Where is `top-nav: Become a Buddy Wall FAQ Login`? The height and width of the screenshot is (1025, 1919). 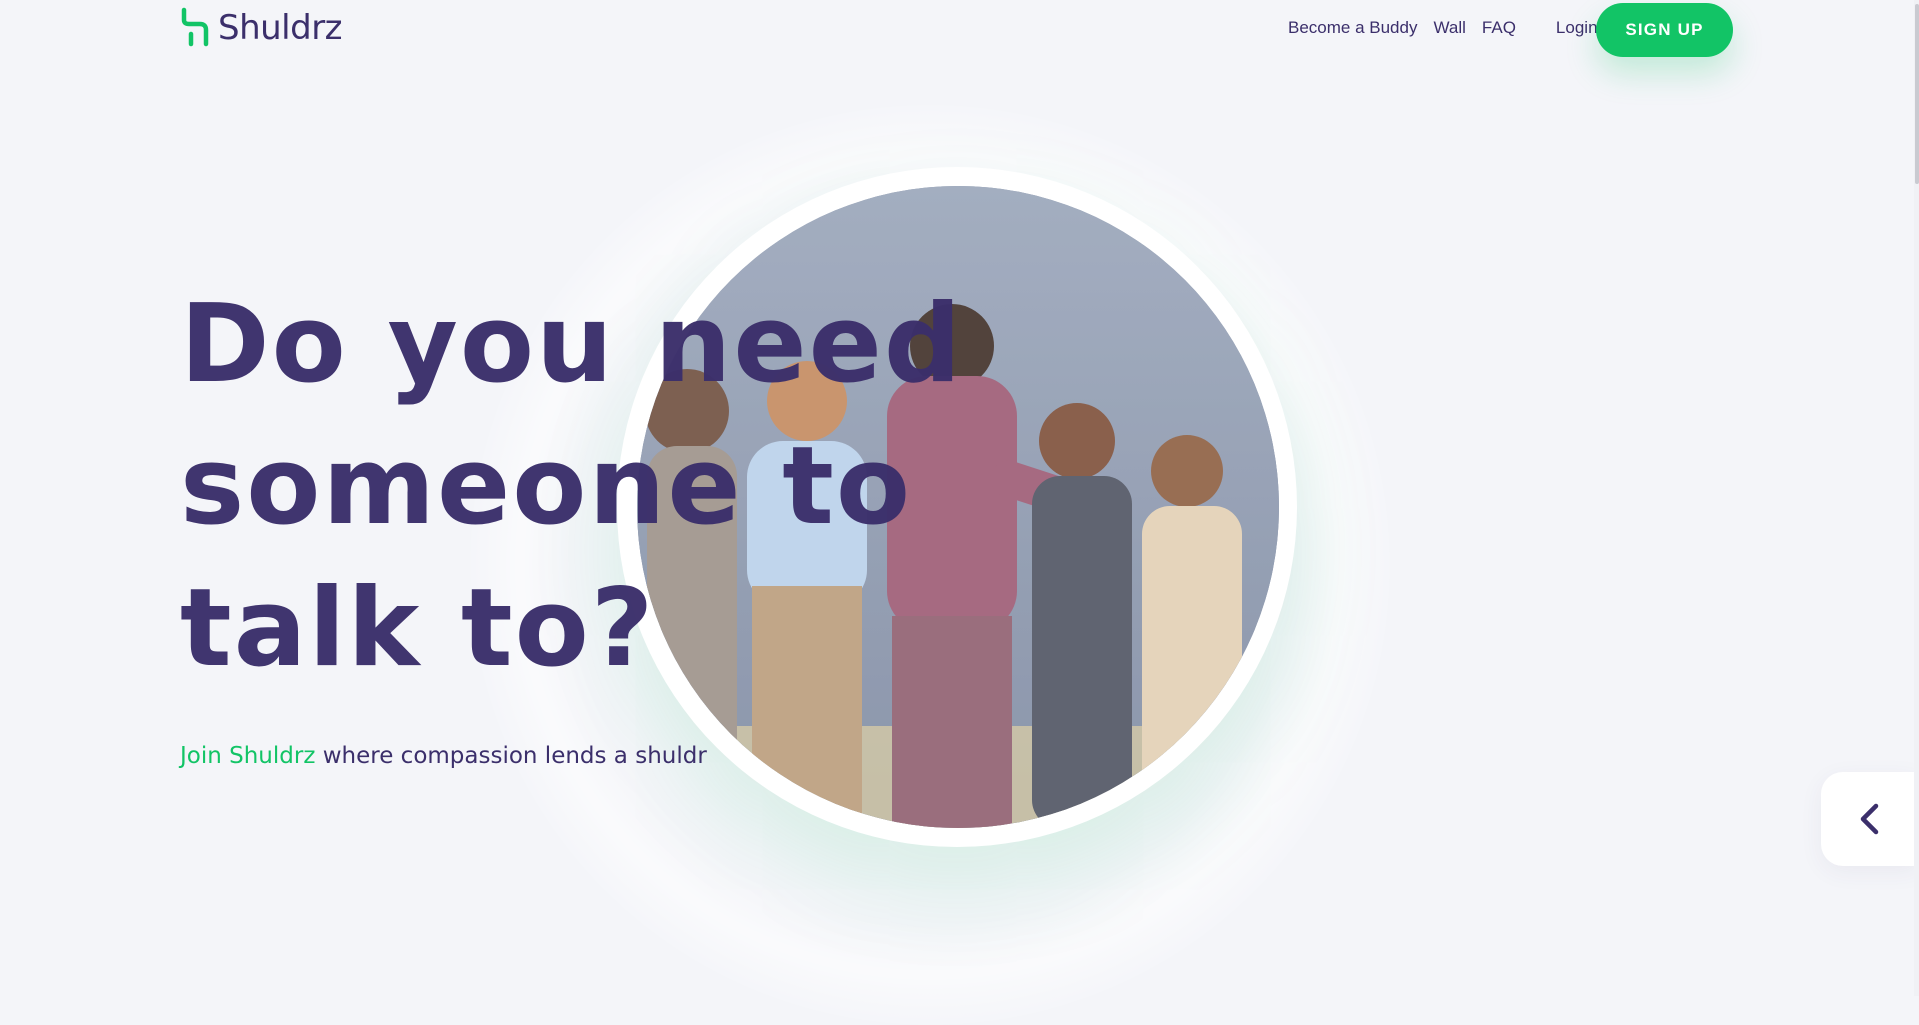 top-nav: Become a Buddy Wall FAQ Login is located at coordinates (1443, 28).